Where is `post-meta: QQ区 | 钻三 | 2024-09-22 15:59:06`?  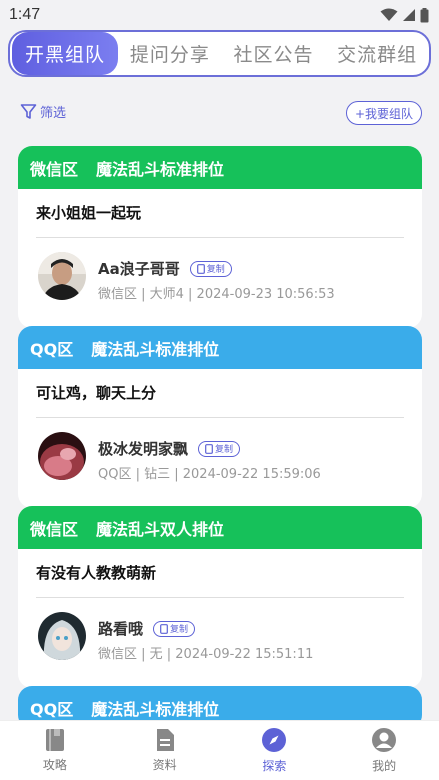
post-meta: QQ区 | 钻三 | 2024-09-22 15:59:06 is located at coordinates (209, 474).